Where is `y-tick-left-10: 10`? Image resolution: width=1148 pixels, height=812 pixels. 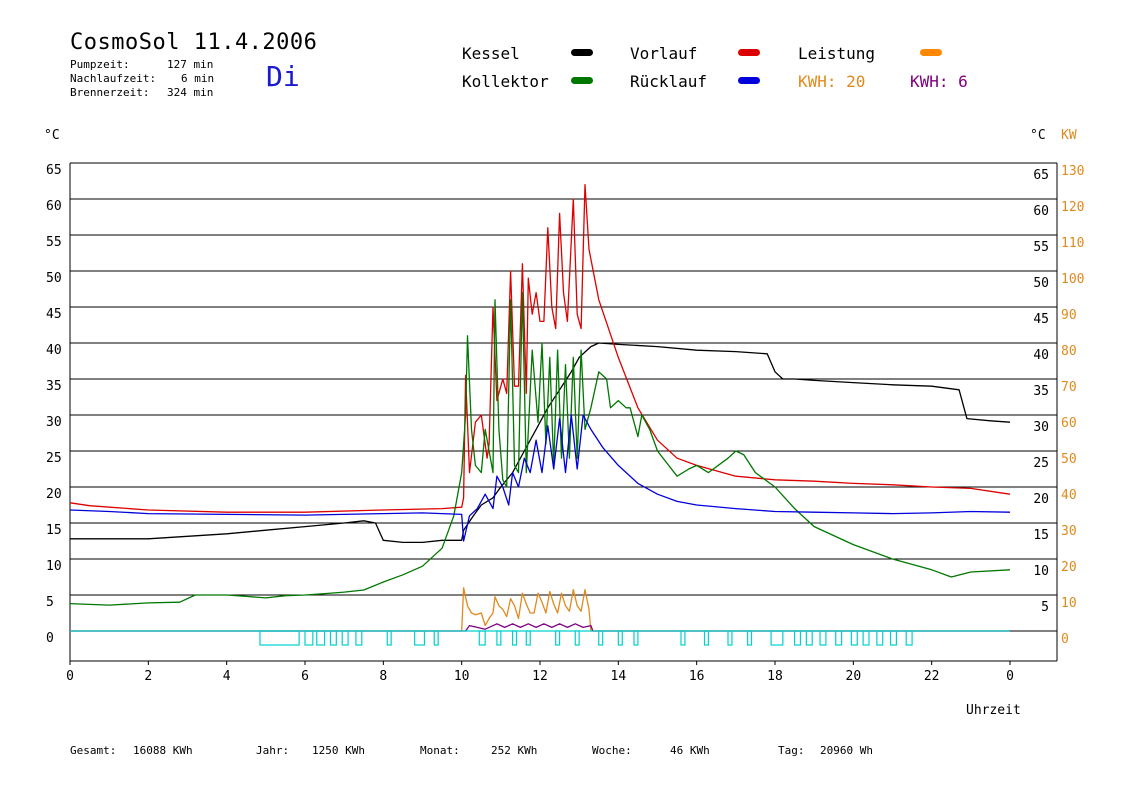 y-tick-left-10: 10 is located at coordinates (54, 566).